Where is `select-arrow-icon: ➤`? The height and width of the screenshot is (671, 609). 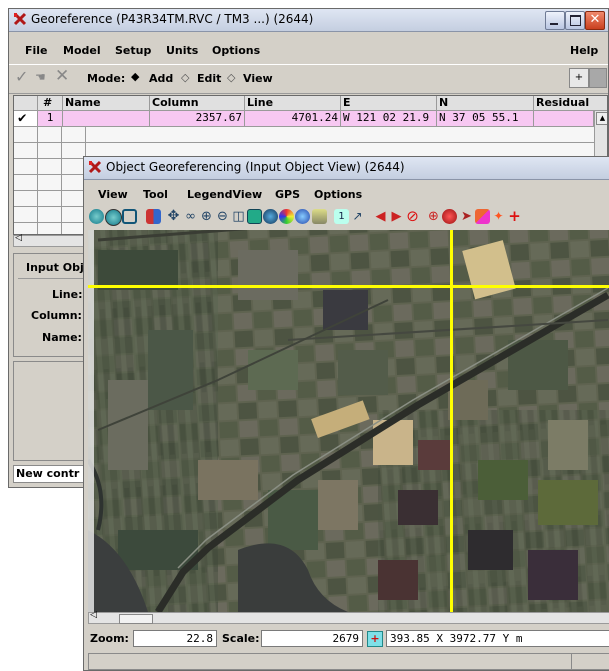
select-arrow-icon: ➤ is located at coordinates (466, 216).